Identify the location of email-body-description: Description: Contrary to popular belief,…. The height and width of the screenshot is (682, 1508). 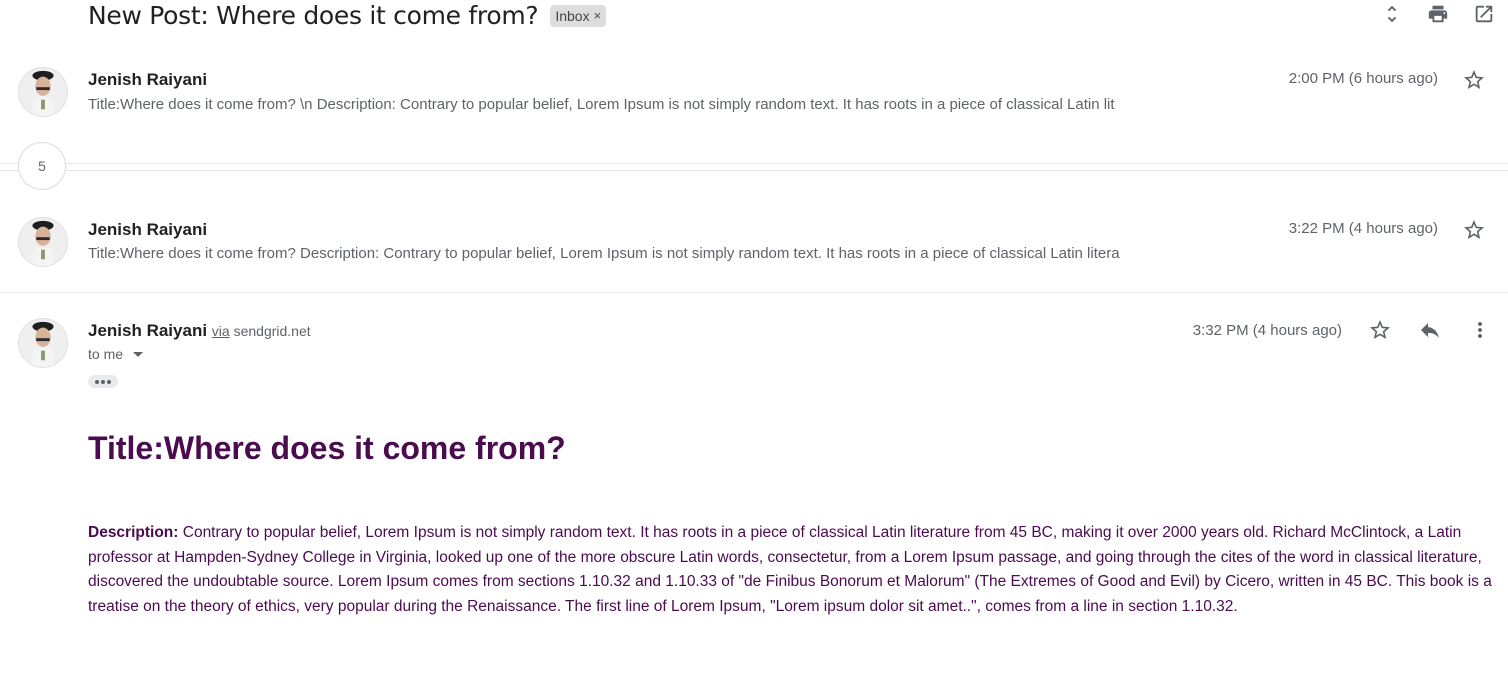
(793, 570).